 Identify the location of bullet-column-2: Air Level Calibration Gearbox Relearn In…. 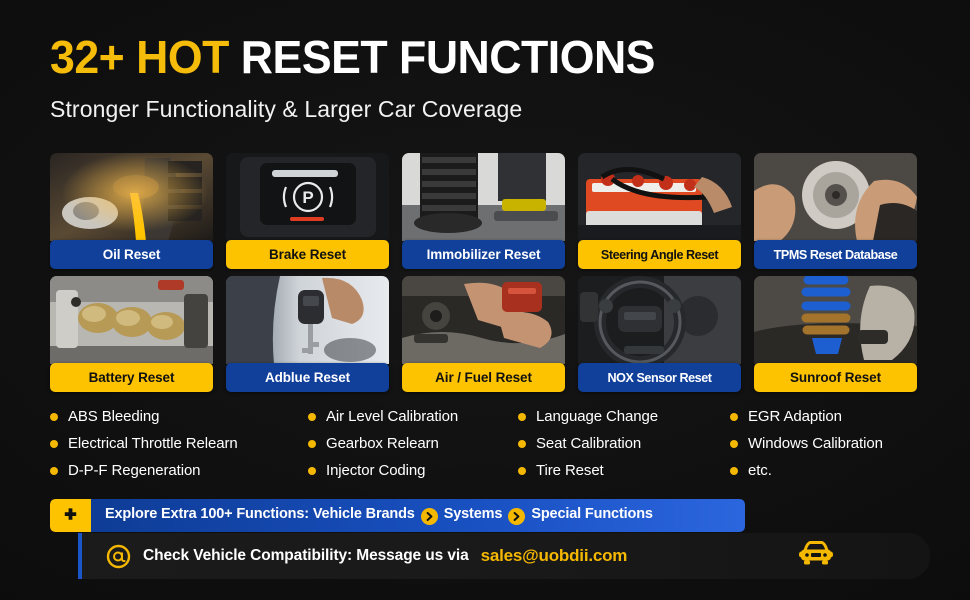
(413, 443).